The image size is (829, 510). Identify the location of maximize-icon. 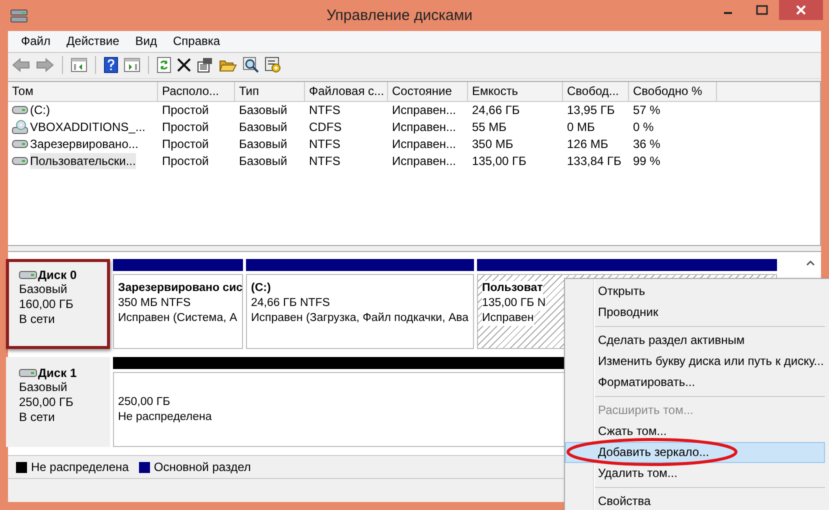
(762, 10).